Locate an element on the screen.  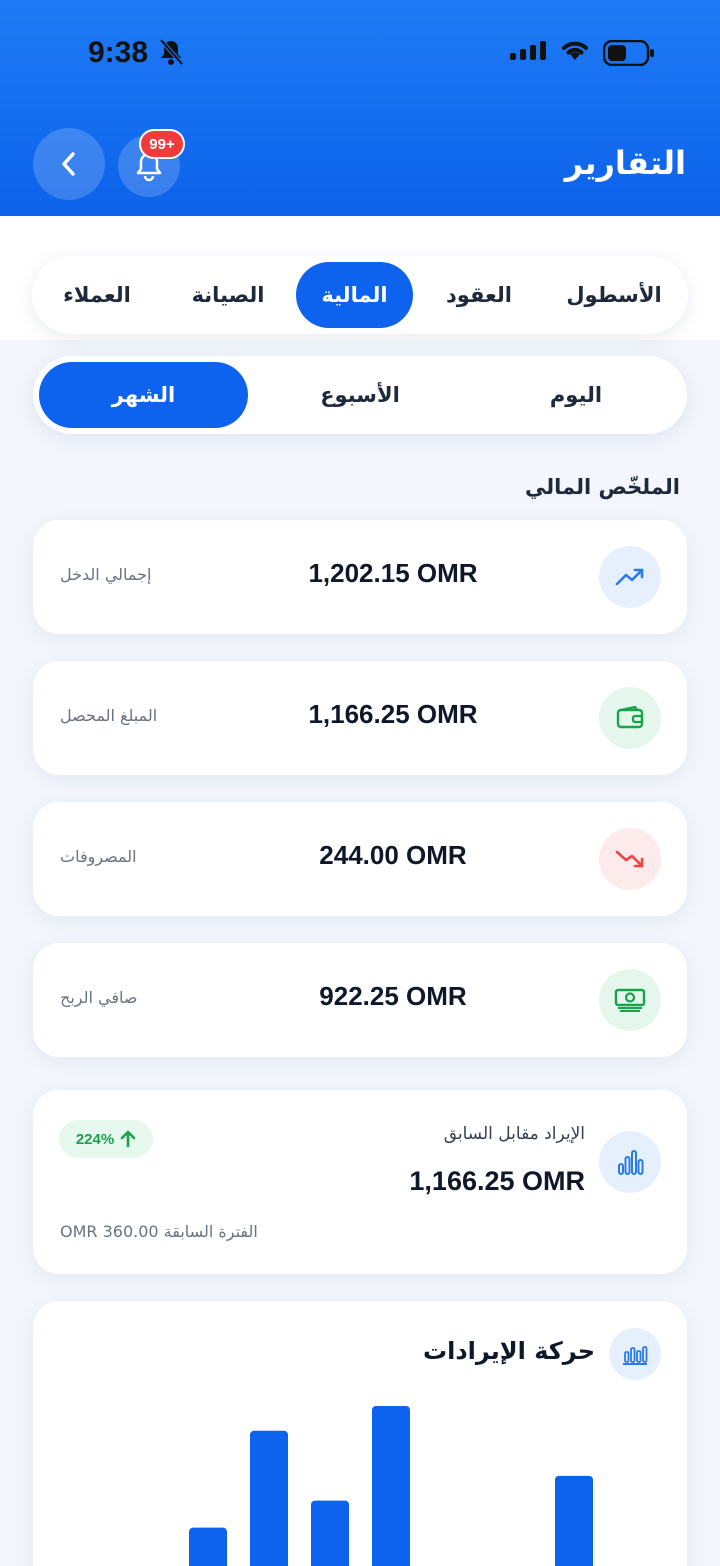
notification-count-badge: 99+ is located at coordinates (162, 144).